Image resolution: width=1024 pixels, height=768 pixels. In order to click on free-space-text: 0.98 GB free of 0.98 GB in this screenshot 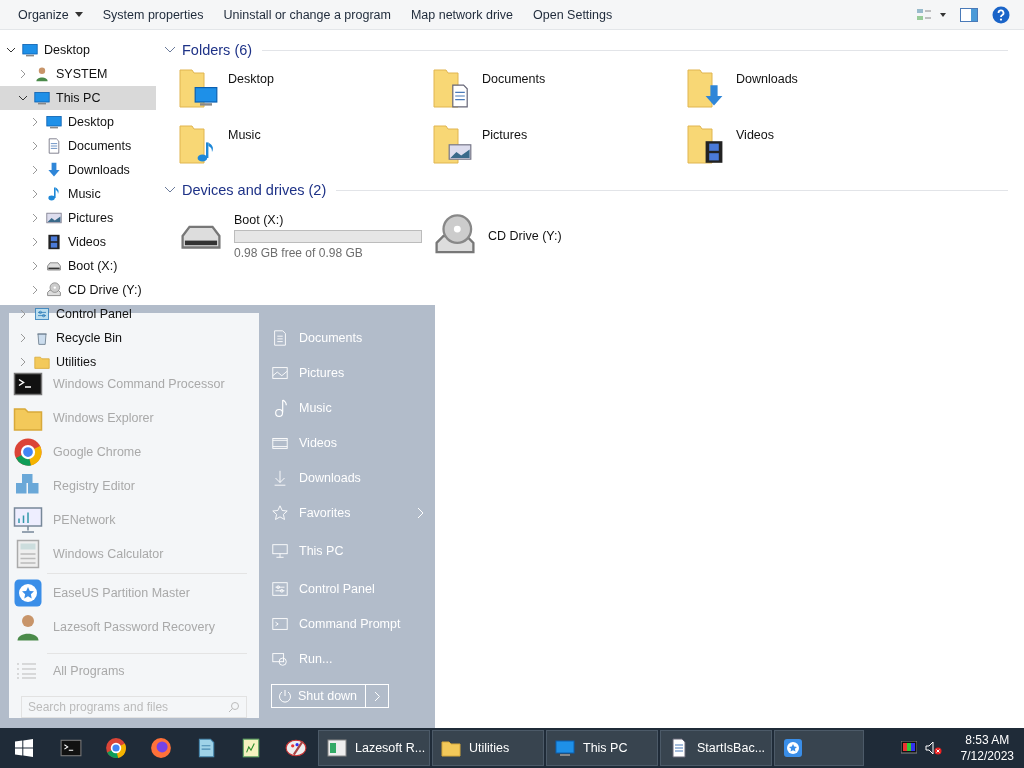, I will do `click(299, 252)`.